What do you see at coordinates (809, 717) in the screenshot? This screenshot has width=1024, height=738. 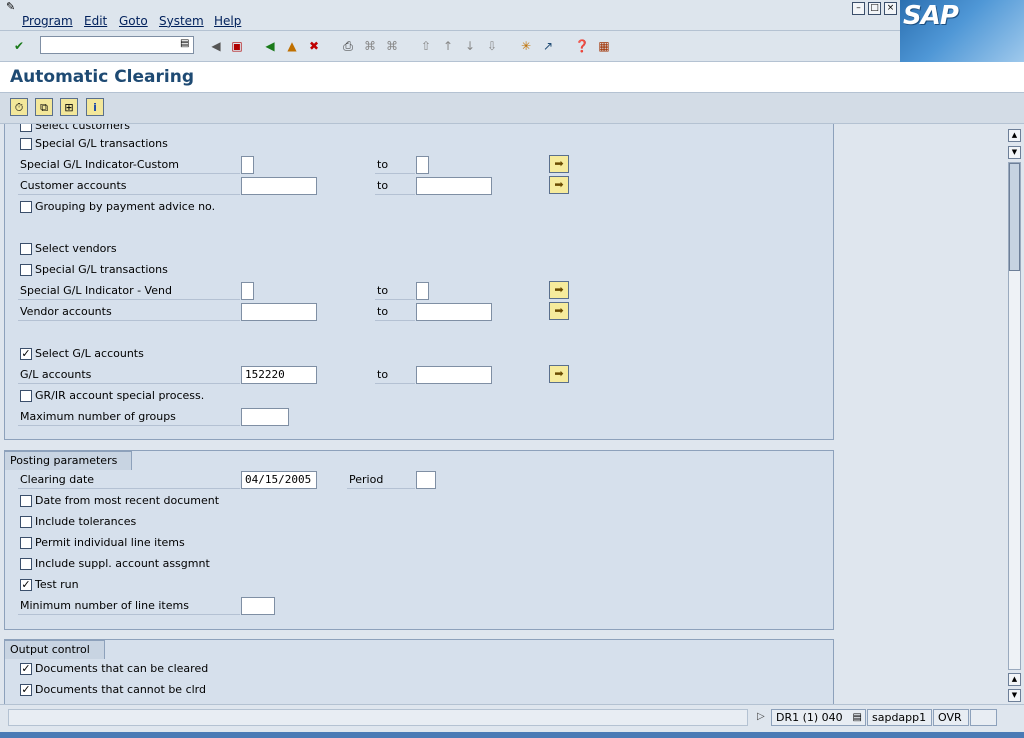 I see `system-info-text: DR1 (1) 040` at bounding box center [809, 717].